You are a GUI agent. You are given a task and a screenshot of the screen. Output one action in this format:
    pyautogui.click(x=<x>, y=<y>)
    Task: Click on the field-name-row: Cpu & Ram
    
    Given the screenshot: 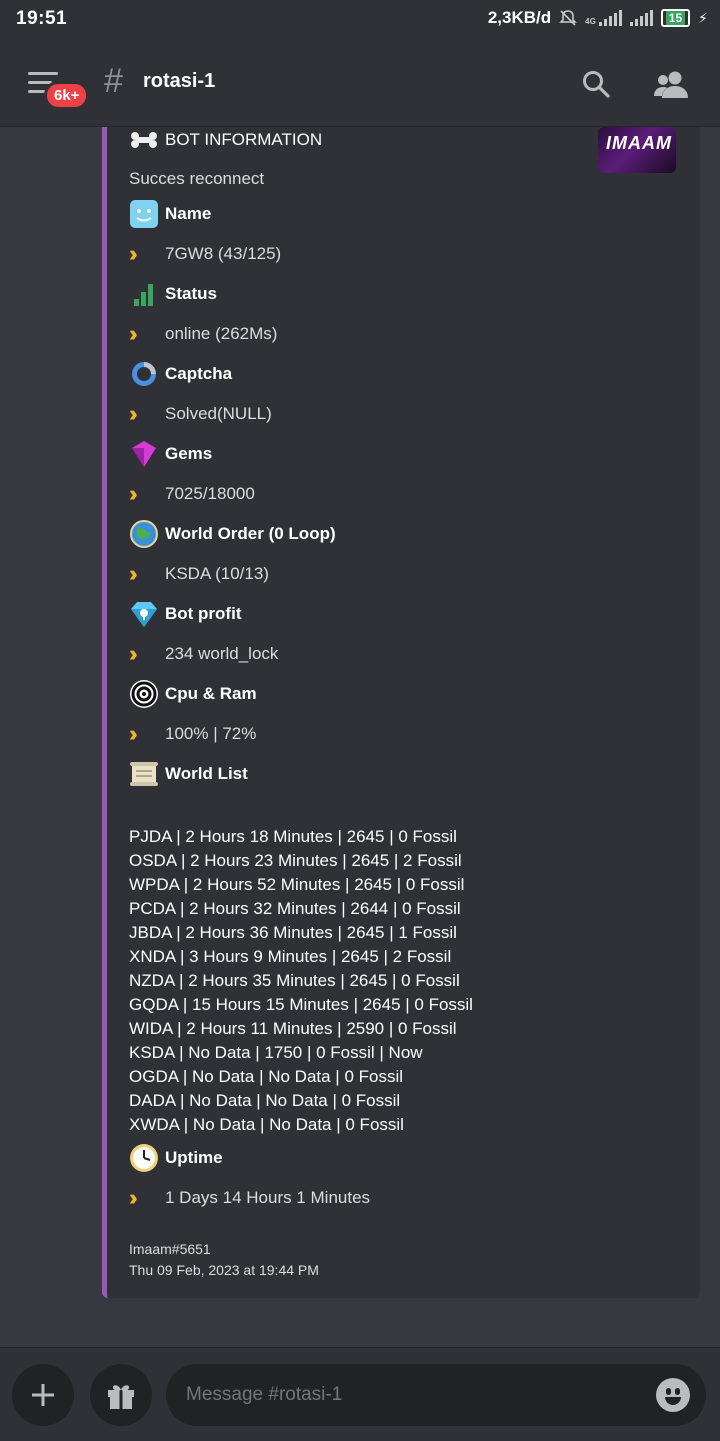 What is the action you would take?
    pyautogui.click(x=193, y=694)
    